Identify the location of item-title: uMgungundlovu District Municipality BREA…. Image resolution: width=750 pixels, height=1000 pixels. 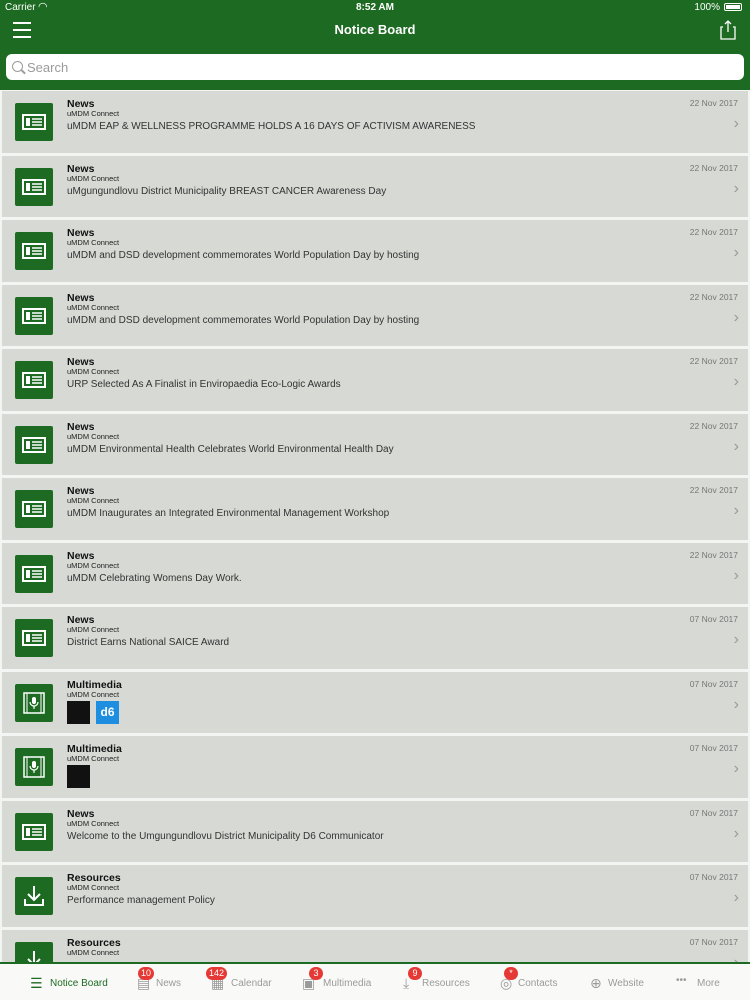
(227, 191).